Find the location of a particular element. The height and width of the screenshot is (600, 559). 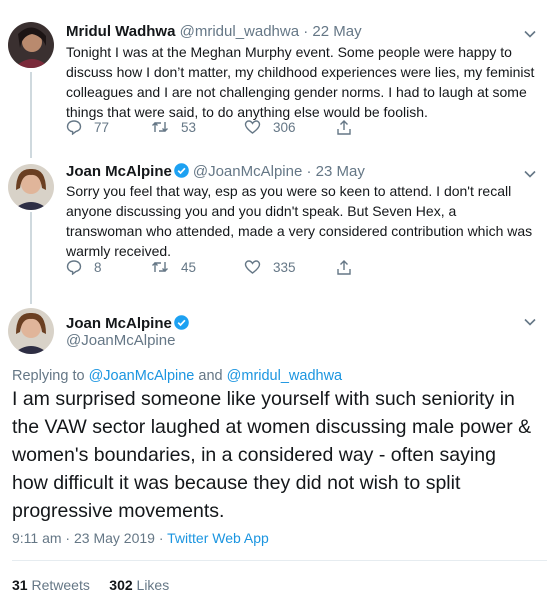

author-name: Mridul Wadhwa is located at coordinates (120, 31).